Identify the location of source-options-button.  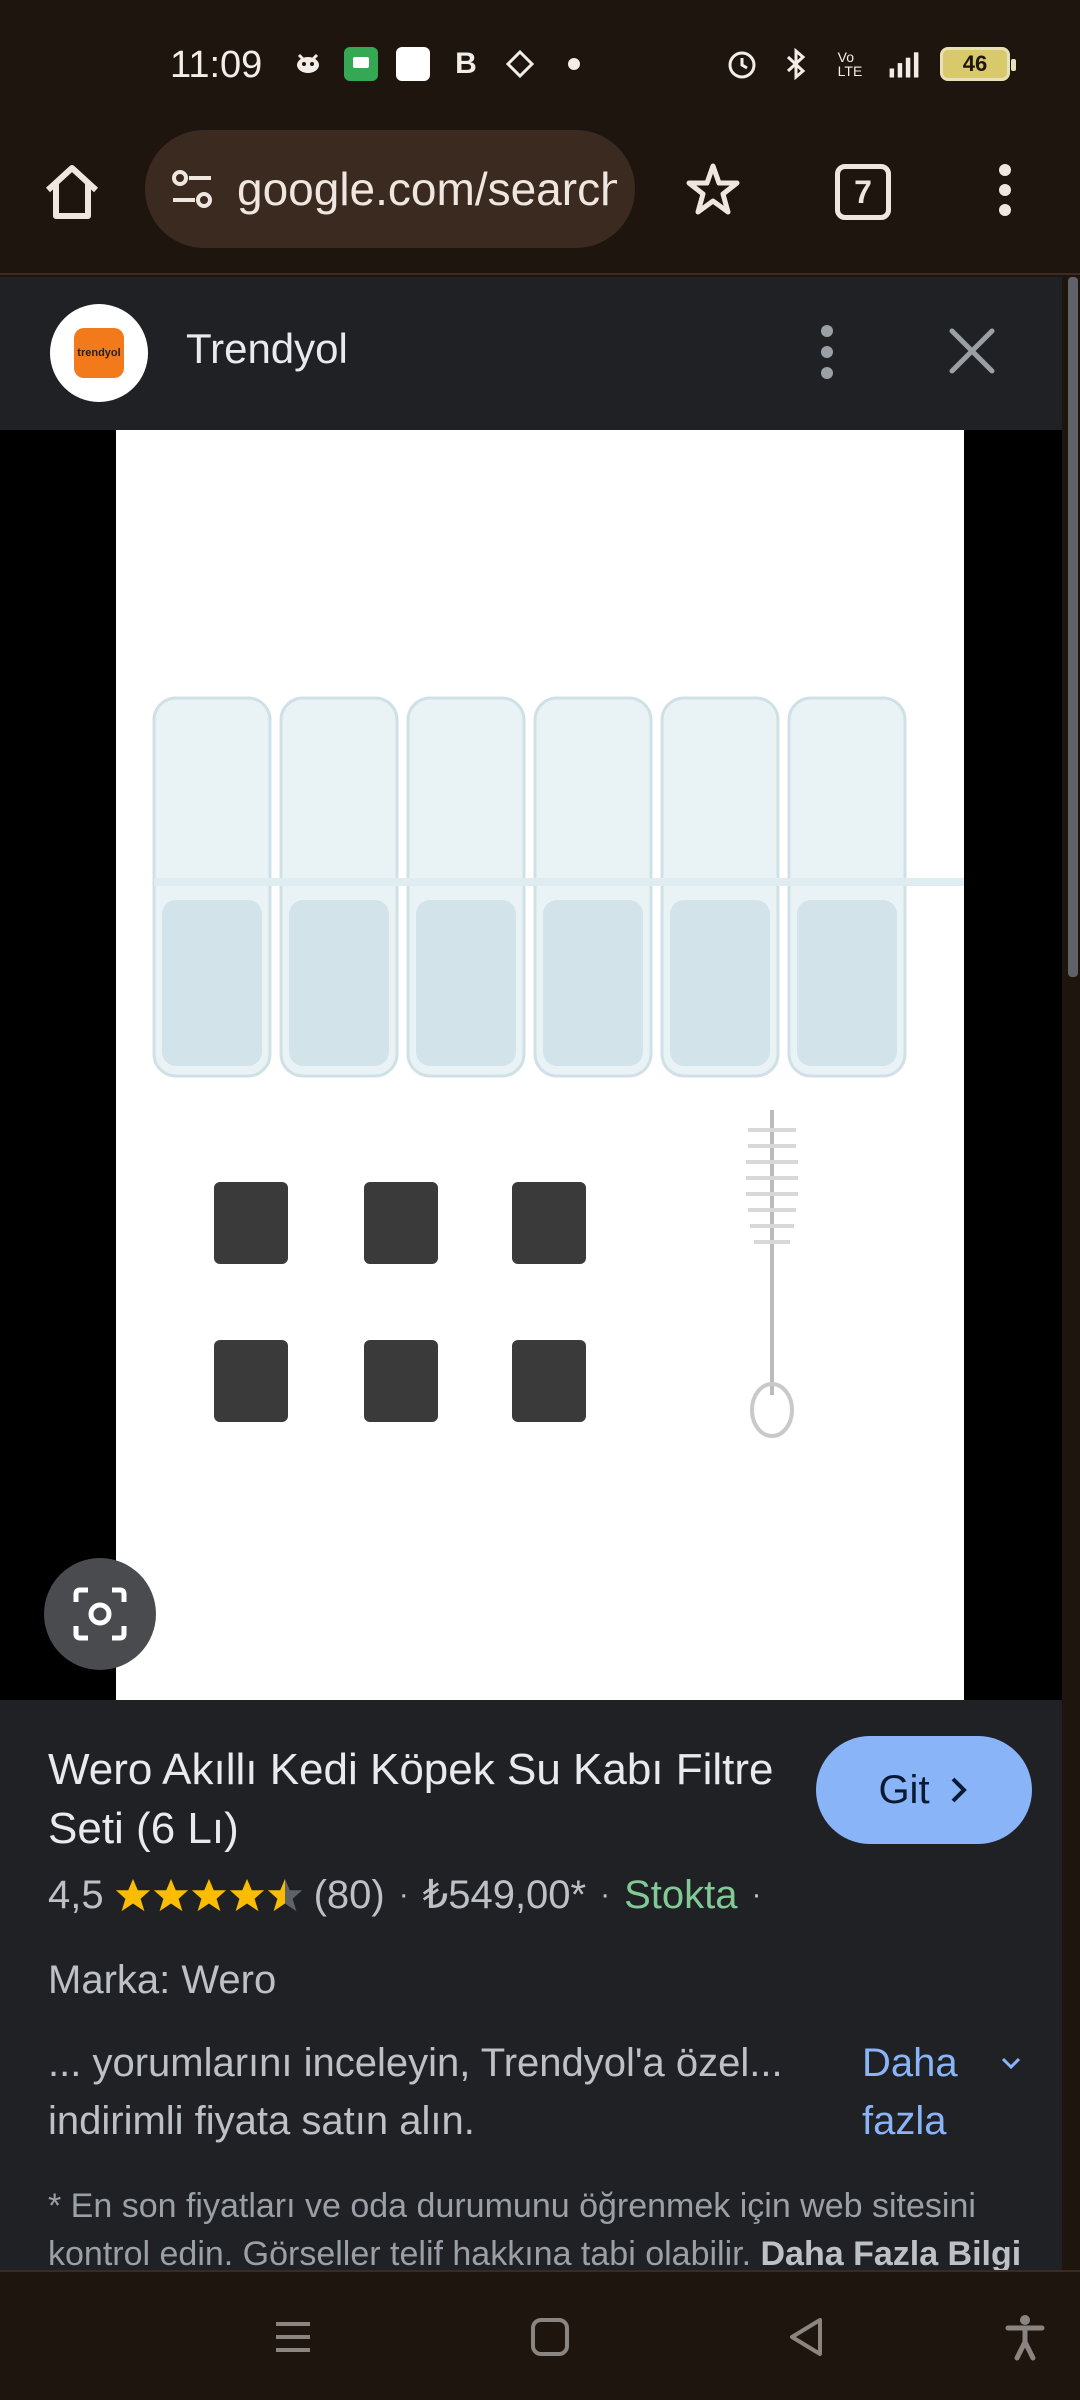
(827, 352).